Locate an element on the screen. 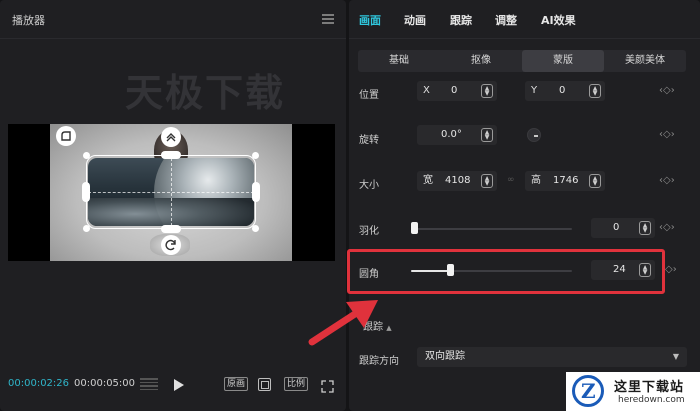 The height and width of the screenshot is (411, 700). tab-animation: 动画 is located at coordinates (415, 20).